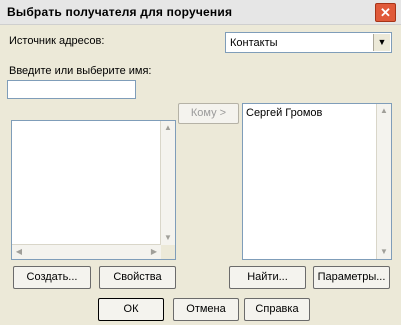 The height and width of the screenshot is (325, 401). I want to click on dialog-title: Выбрать получателя для поручения, so click(120, 12).